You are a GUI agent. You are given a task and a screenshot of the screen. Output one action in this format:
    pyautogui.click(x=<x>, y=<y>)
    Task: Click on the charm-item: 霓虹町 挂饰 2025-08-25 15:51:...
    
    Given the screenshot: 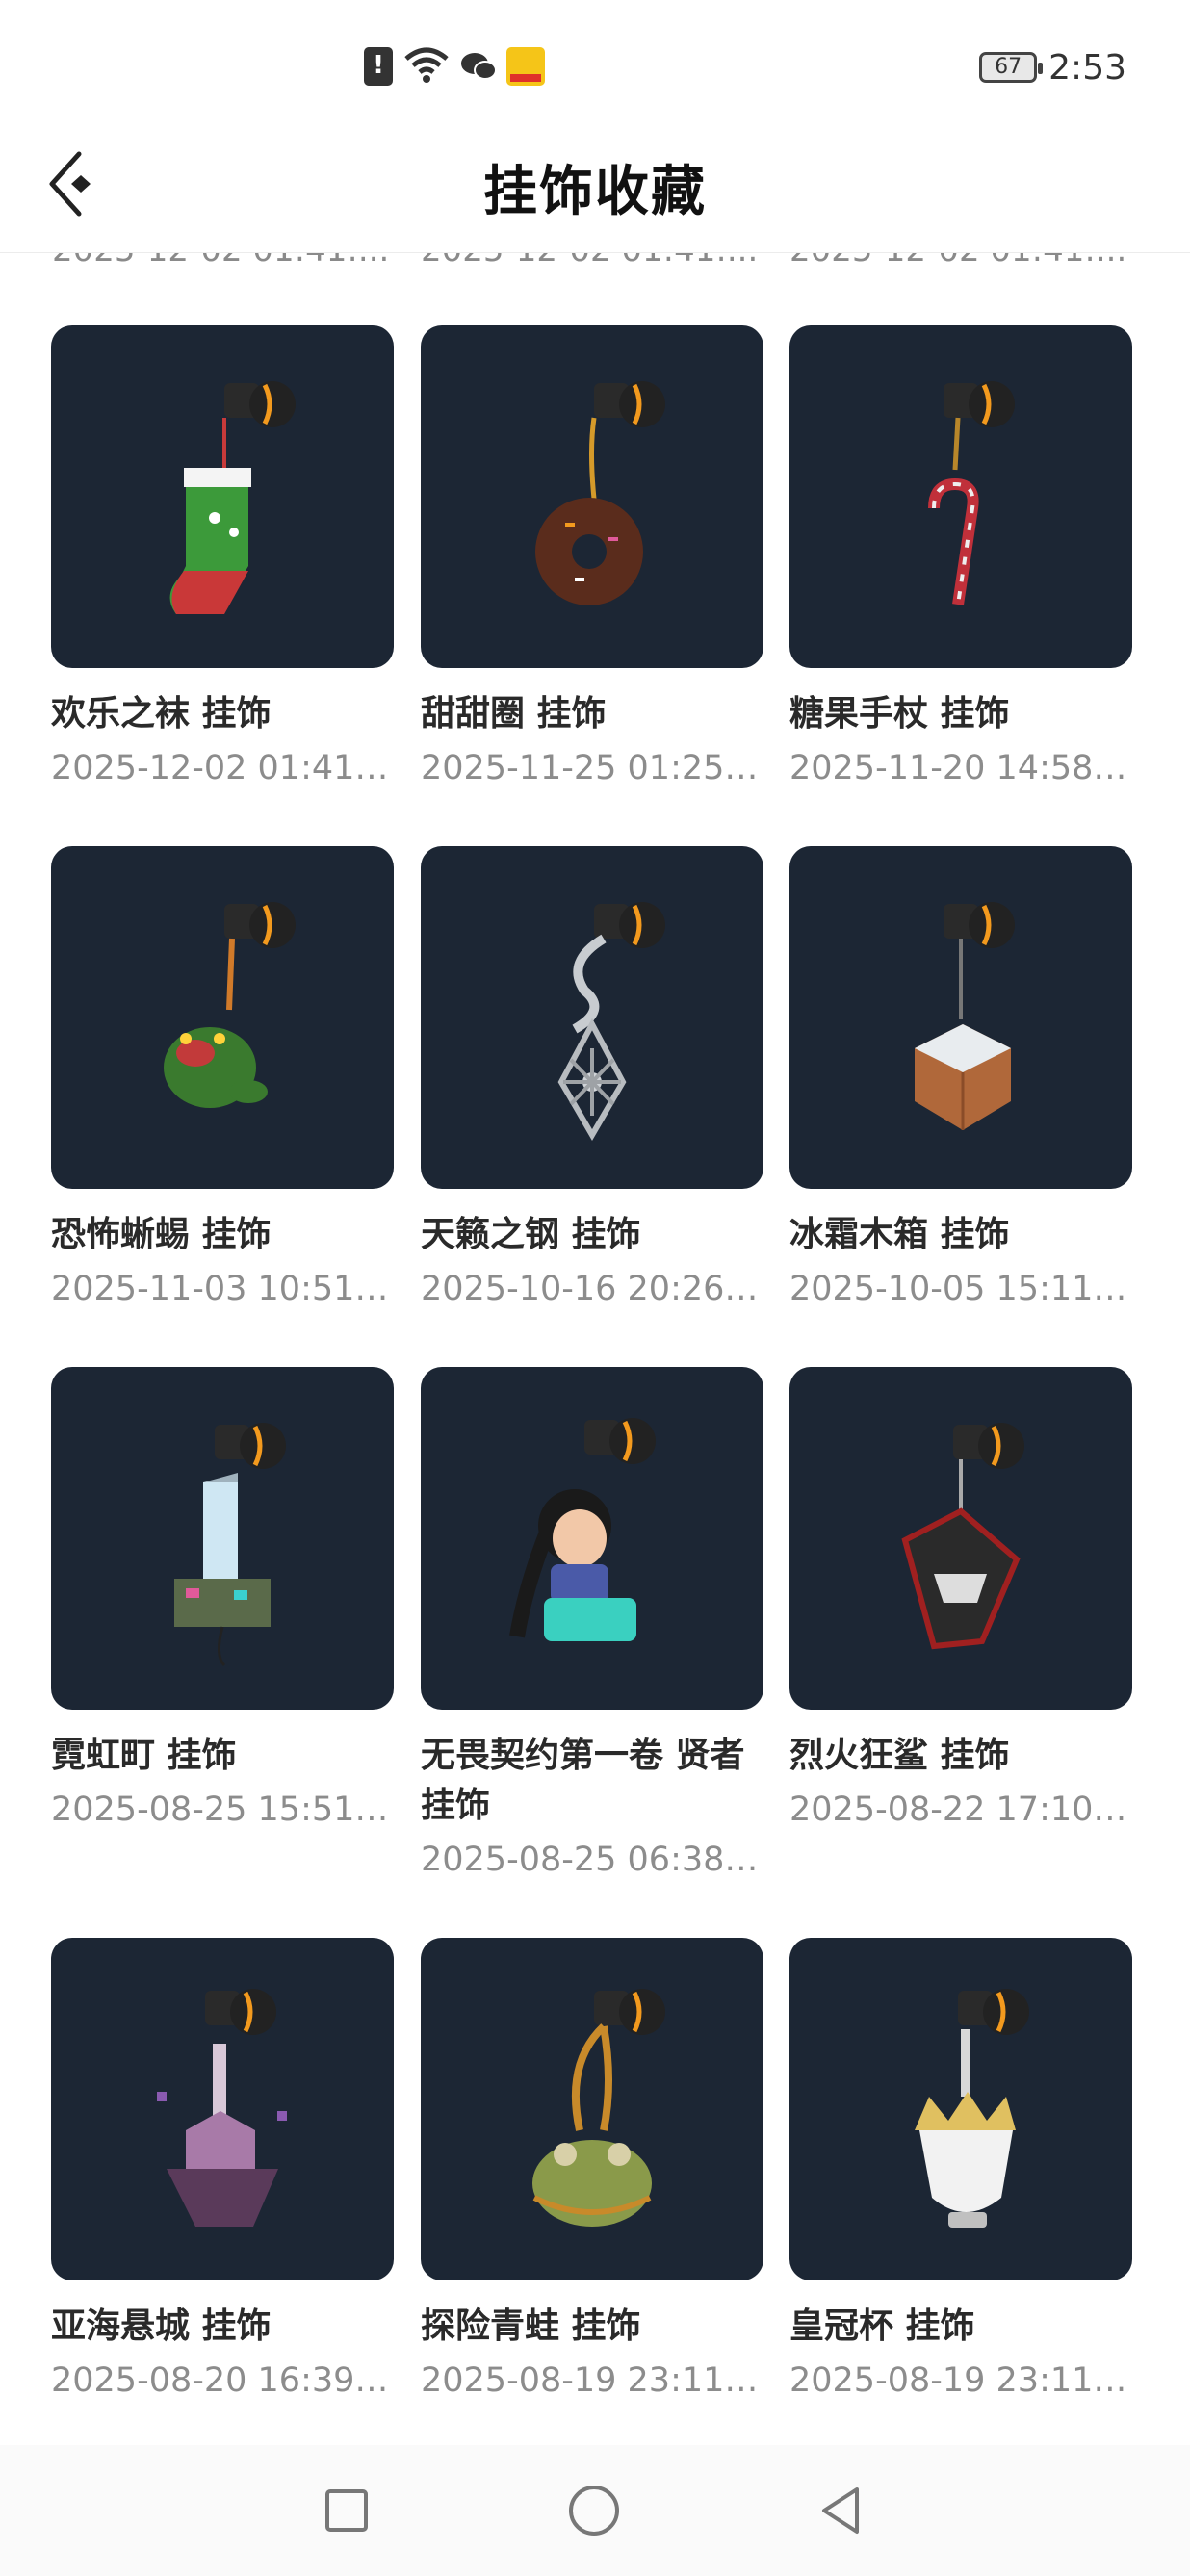 What is the action you would take?
    pyautogui.click(x=223, y=1600)
    